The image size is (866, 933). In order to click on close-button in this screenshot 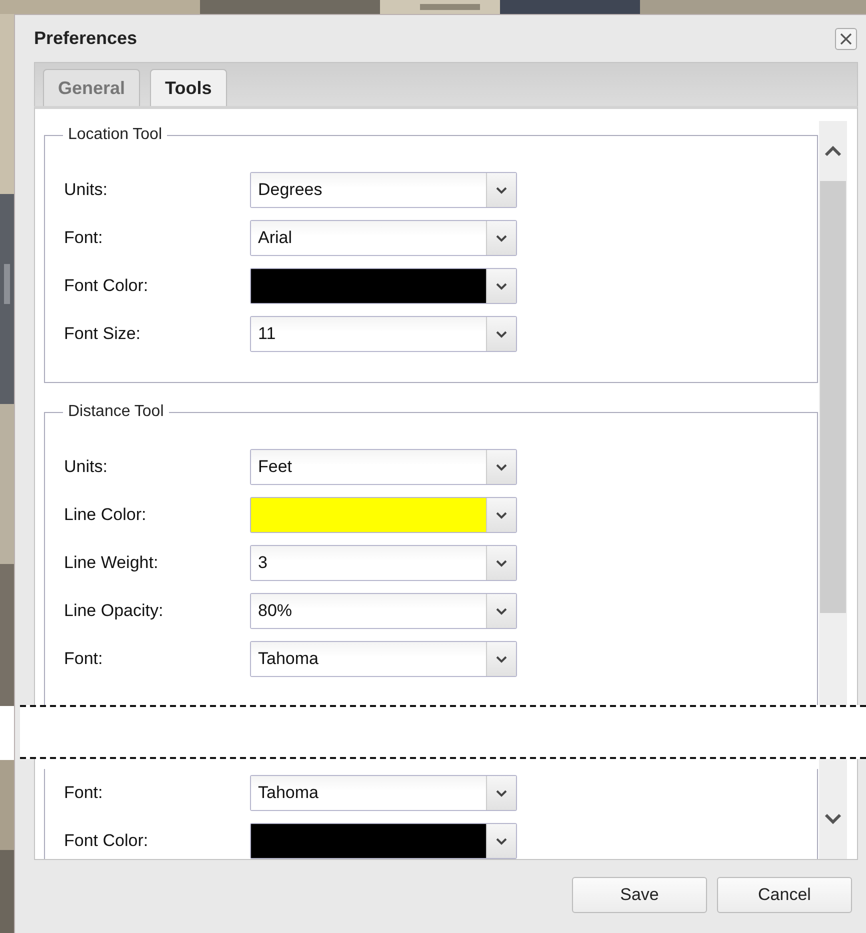, I will do `click(846, 39)`.